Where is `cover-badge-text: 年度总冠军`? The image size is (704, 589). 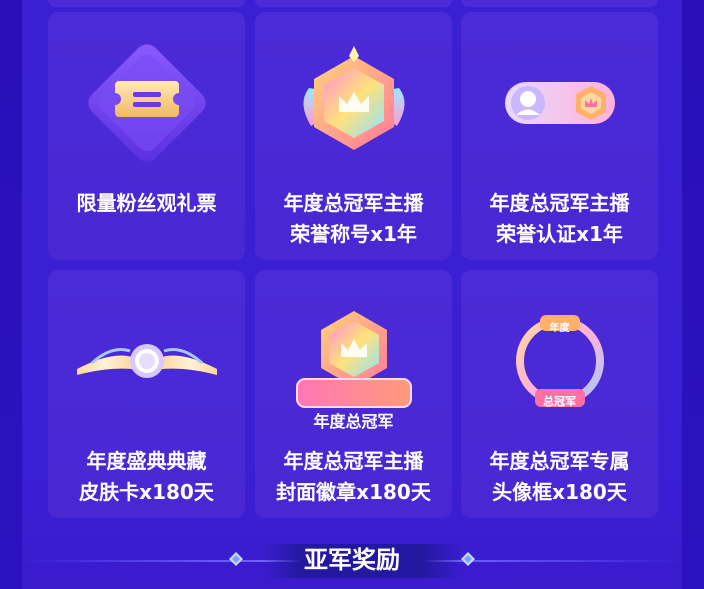
cover-badge-text: 年度总冠军 is located at coordinates (353, 421).